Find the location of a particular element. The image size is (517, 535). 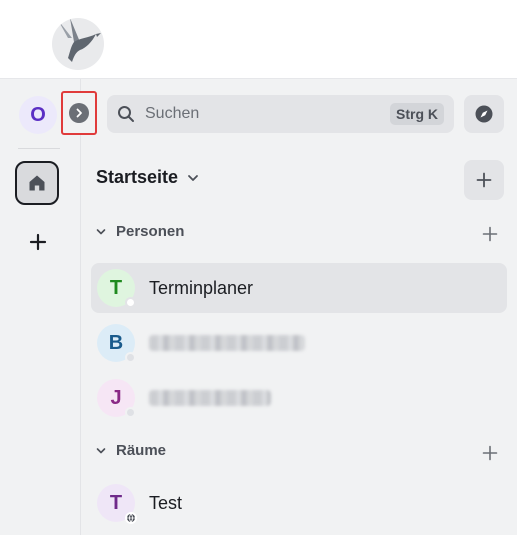

room-item-dm-b: B is located at coordinates (299, 343).